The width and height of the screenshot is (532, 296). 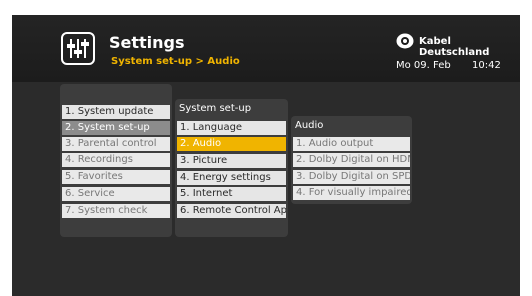 I want to click on menu-item-system-check: 7. System check, so click(x=116, y=211).